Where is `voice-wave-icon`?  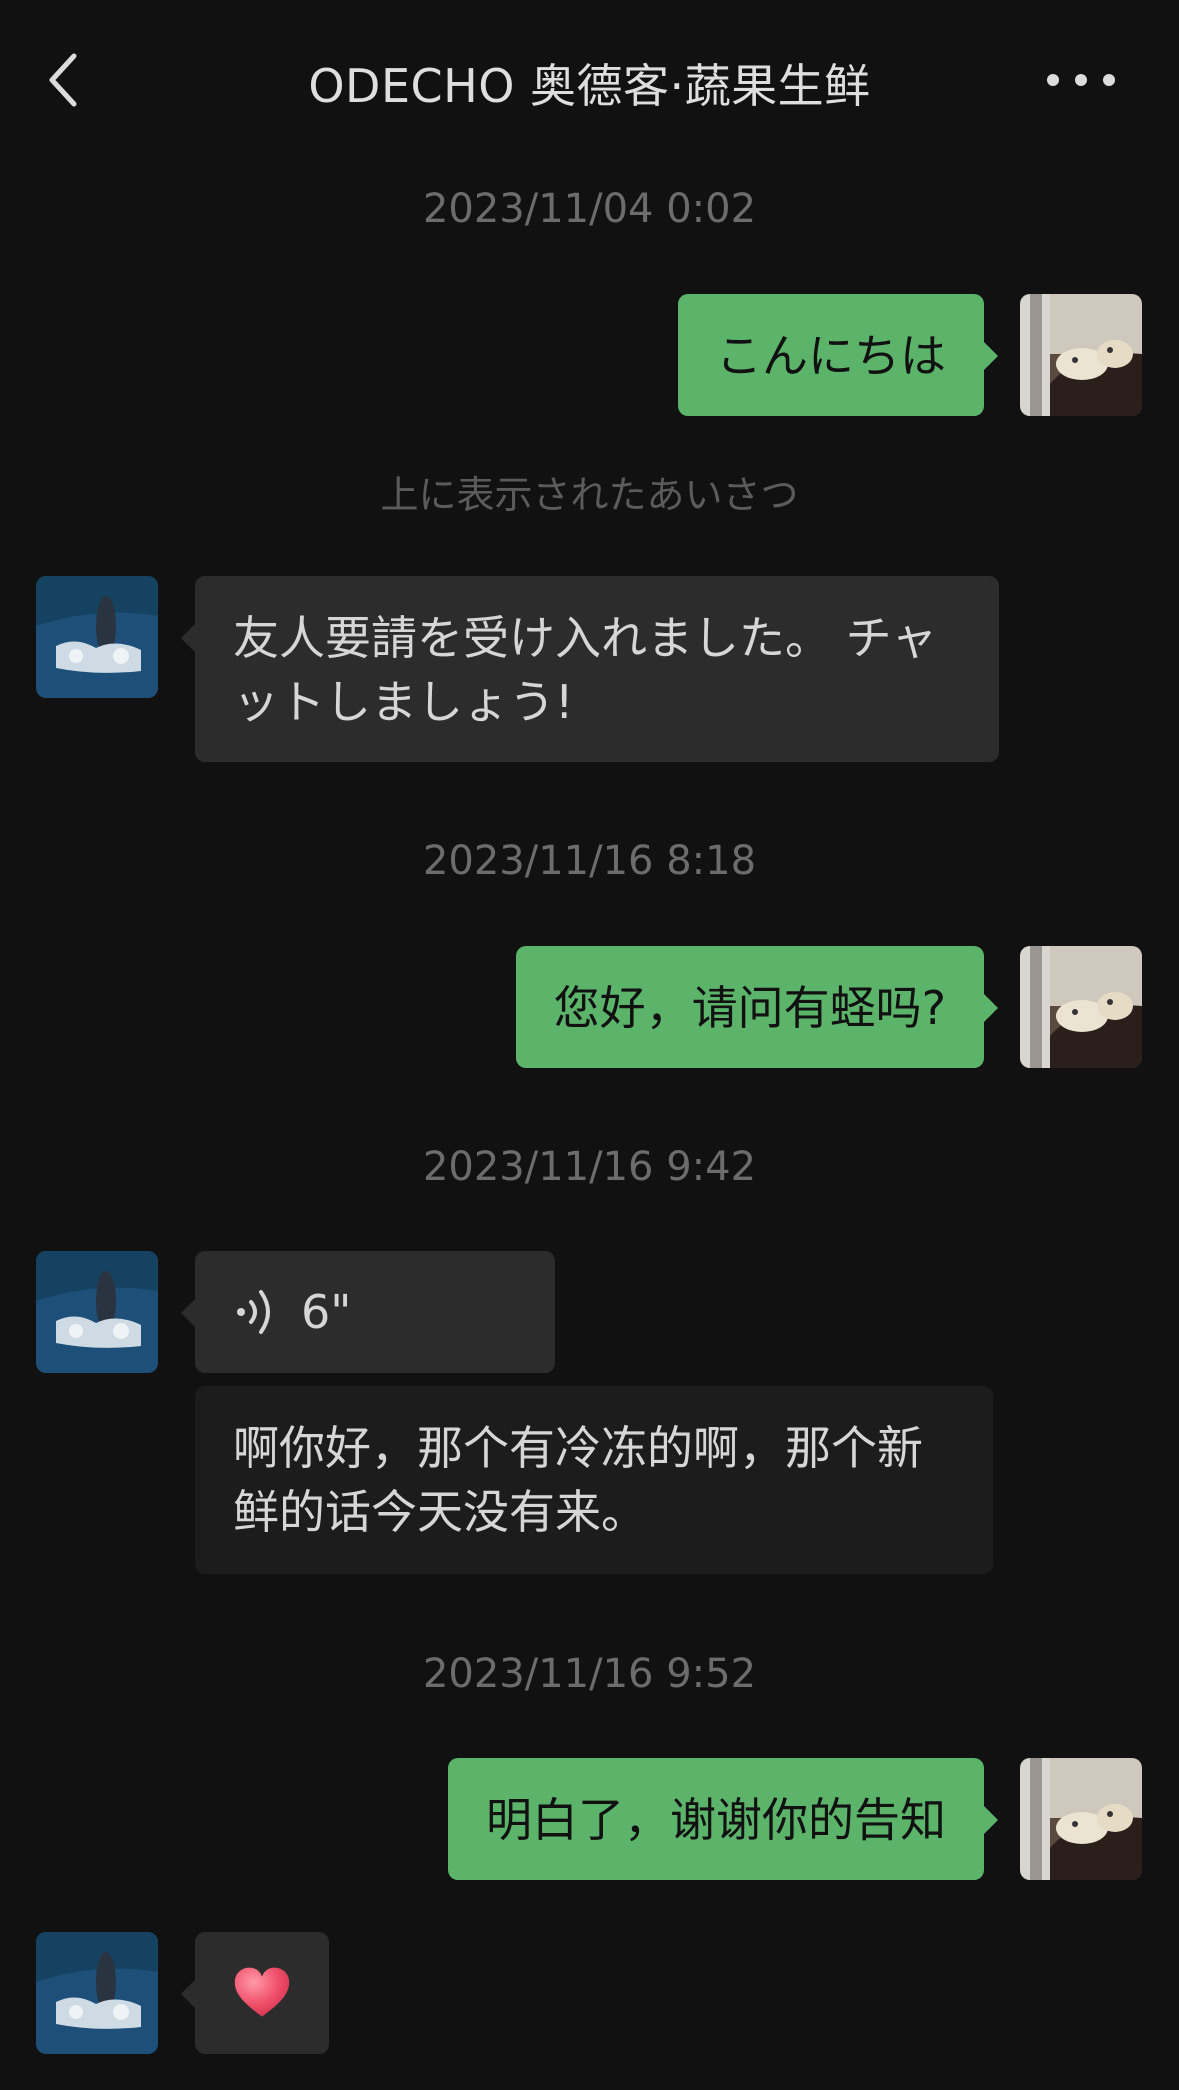
voice-wave-icon is located at coordinates (255, 1312).